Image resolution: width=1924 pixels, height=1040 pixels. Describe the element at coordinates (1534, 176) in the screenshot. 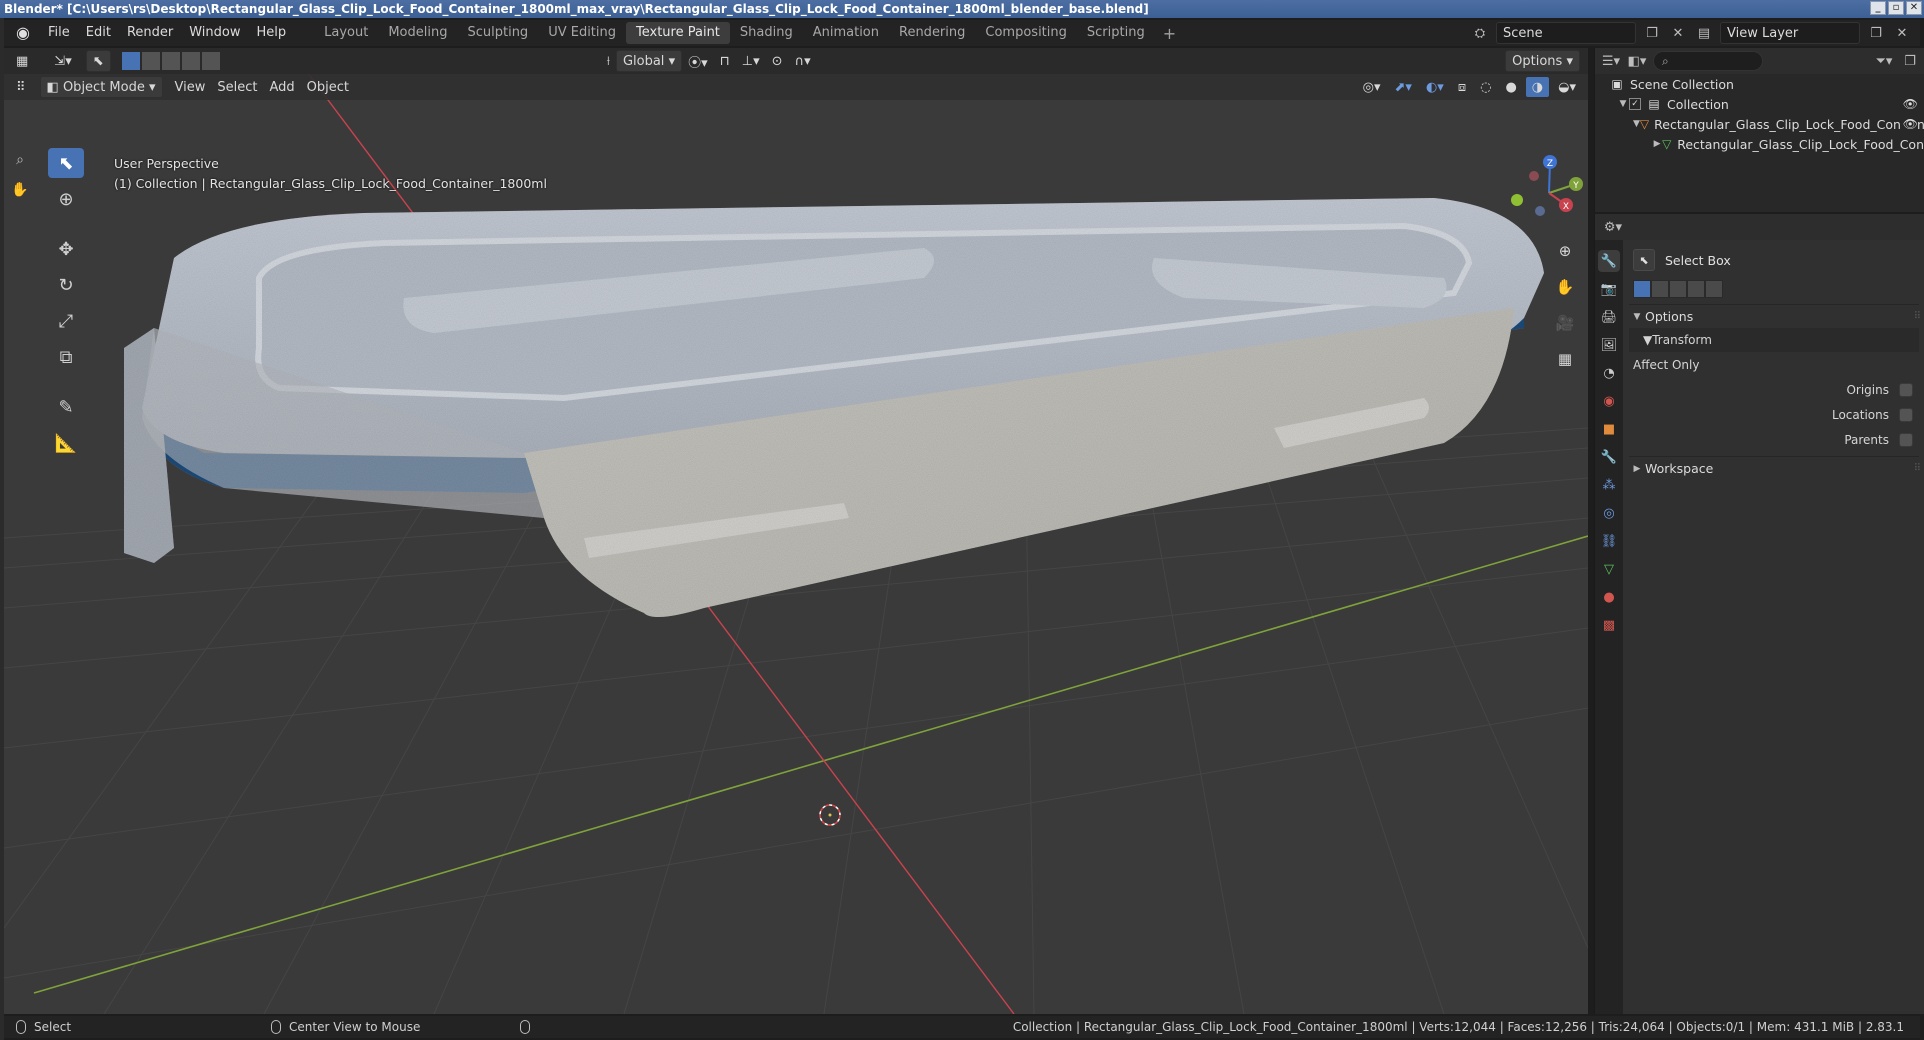

I see `neg-x-axis-icon` at that location.